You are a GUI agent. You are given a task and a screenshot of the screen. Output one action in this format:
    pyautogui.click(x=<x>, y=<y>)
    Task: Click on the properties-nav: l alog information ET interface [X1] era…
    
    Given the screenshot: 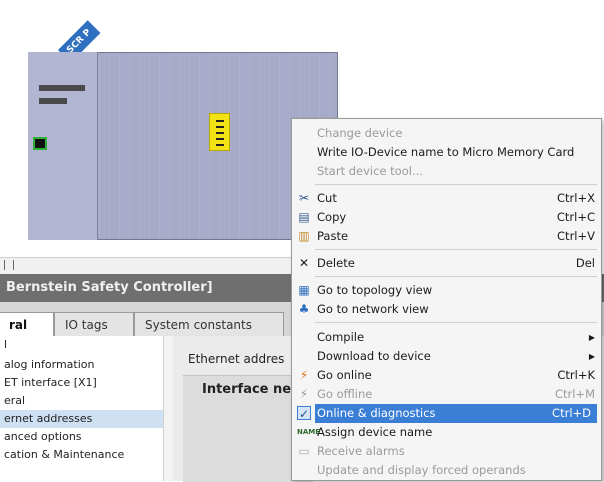 What is the action you would take?
    pyautogui.click(x=86, y=408)
    